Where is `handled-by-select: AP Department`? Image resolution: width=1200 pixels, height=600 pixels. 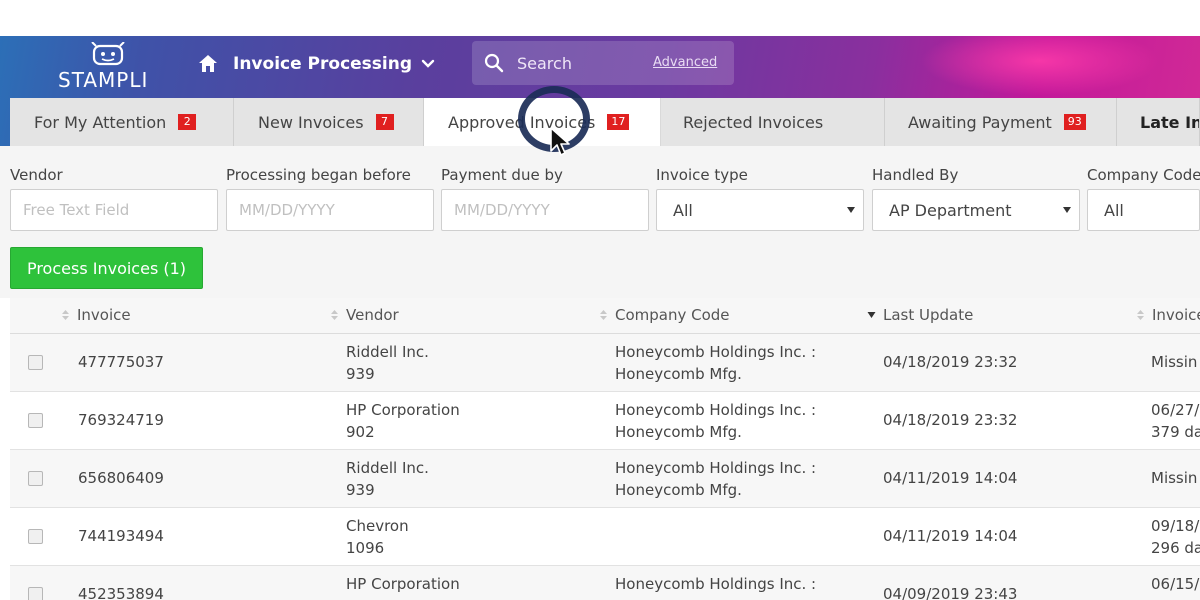 handled-by-select: AP Department is located at coordinates (976, 210).